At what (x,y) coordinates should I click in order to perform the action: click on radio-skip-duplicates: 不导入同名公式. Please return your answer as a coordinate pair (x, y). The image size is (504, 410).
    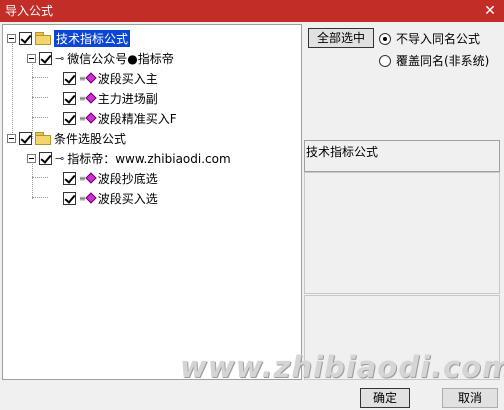
    Looking at the image, I should click on (429, 38).